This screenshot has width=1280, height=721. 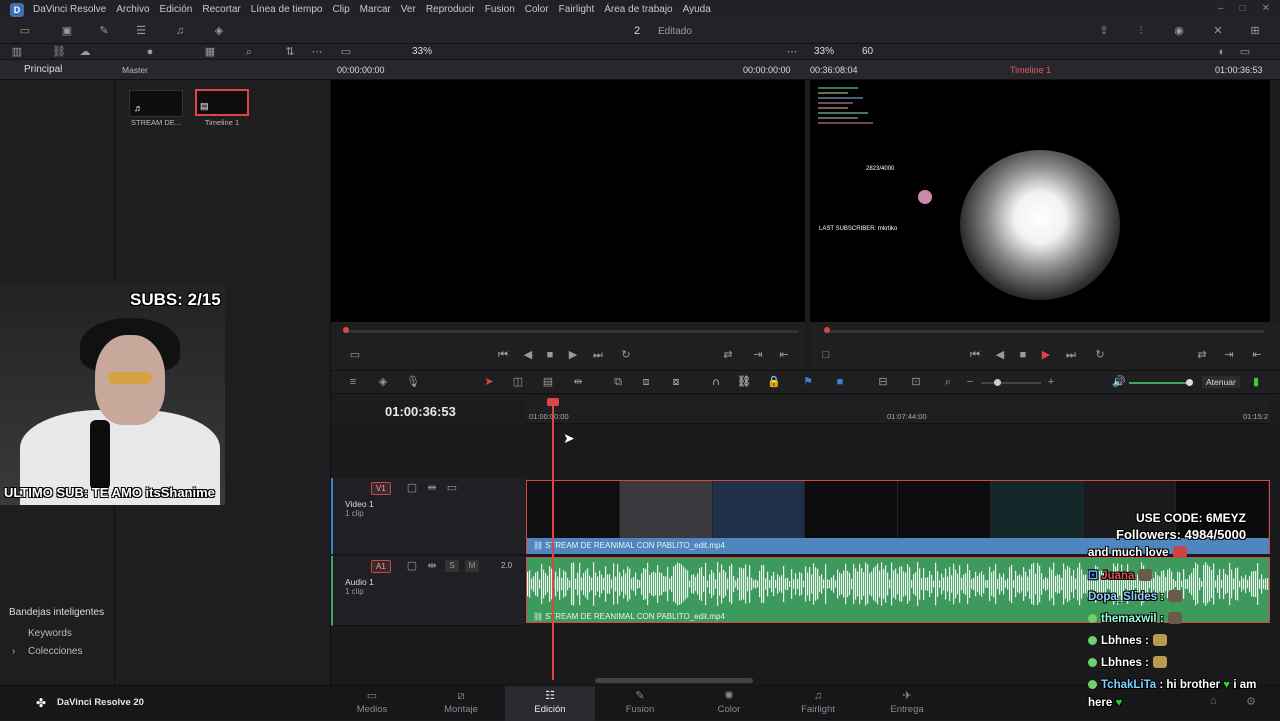 What do you see at coordinates (618, 382) in the screenshot?
I see `insert-clip-icon: ⧉` at bounding box center [618, 382].